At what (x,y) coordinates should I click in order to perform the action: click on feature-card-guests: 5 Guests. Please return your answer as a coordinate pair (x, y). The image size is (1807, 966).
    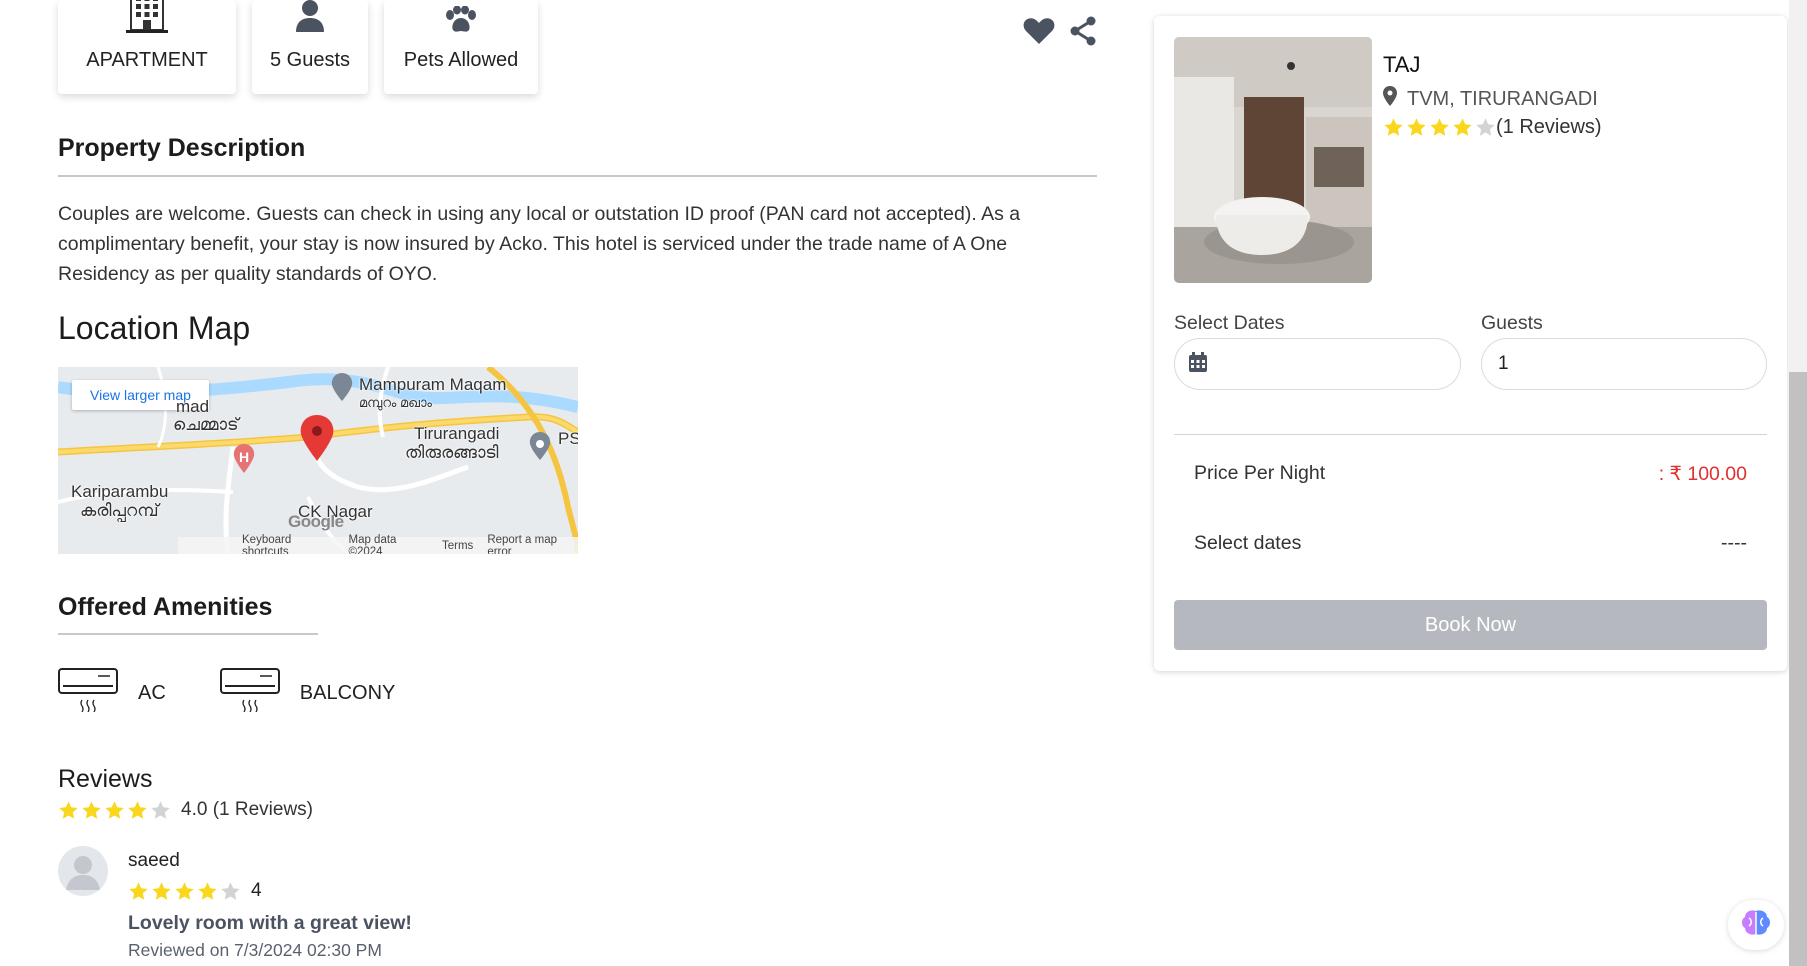
    Looking at the image, I should click on (310, 47).